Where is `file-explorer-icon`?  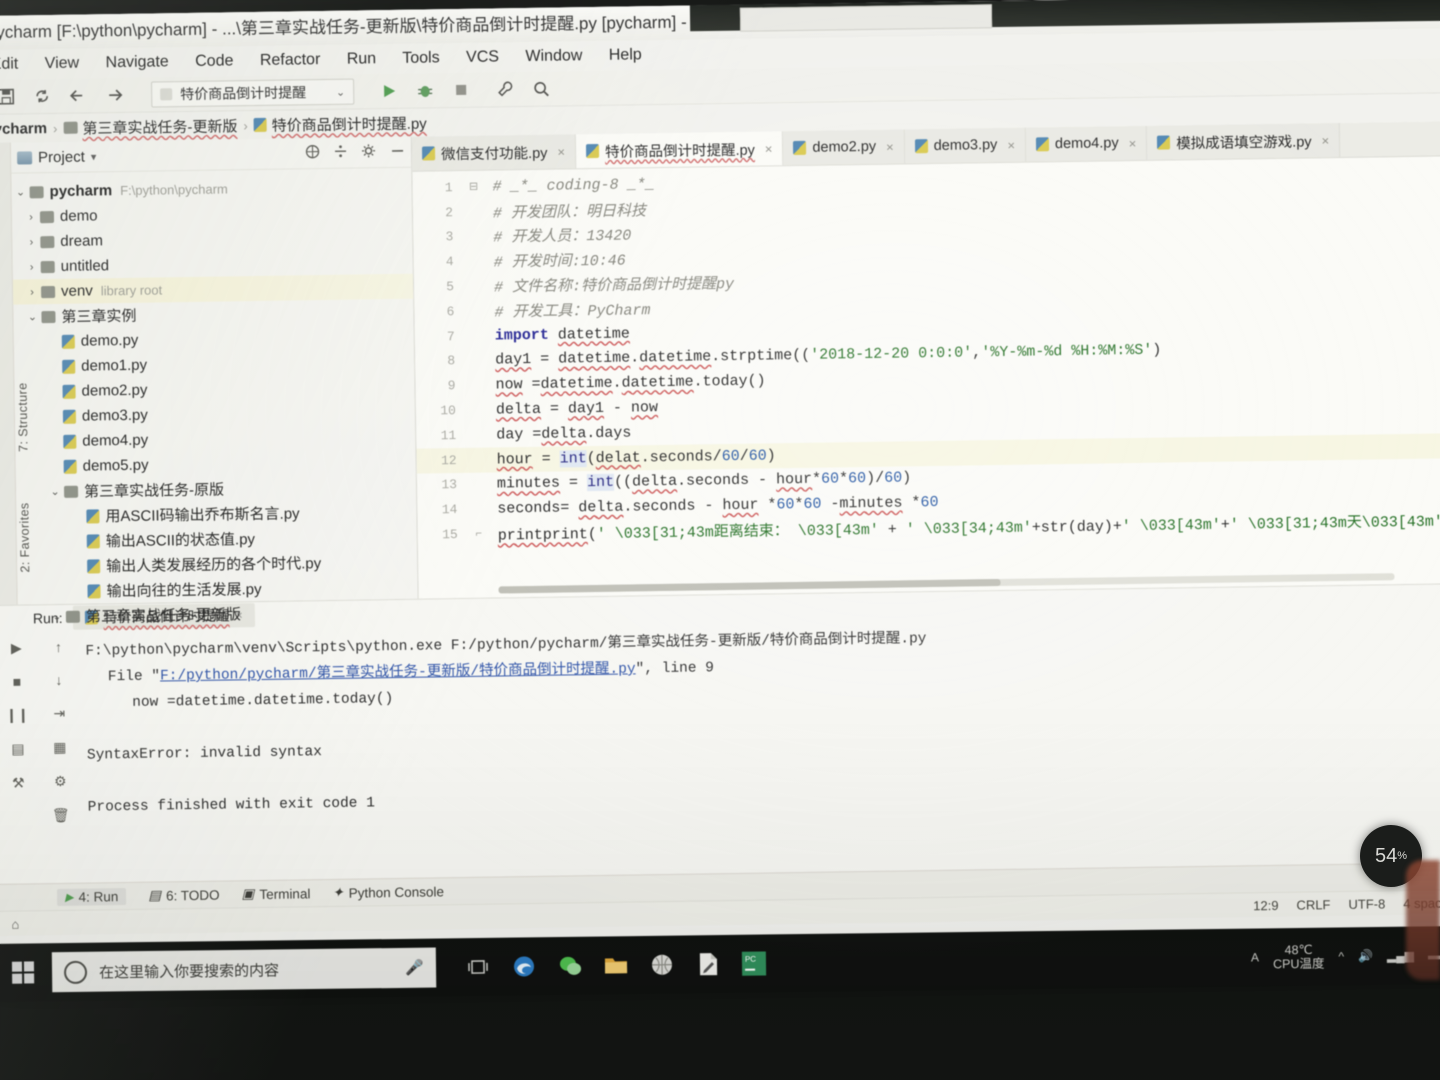
file-explorer-icon is located at coordinates (616, 965).